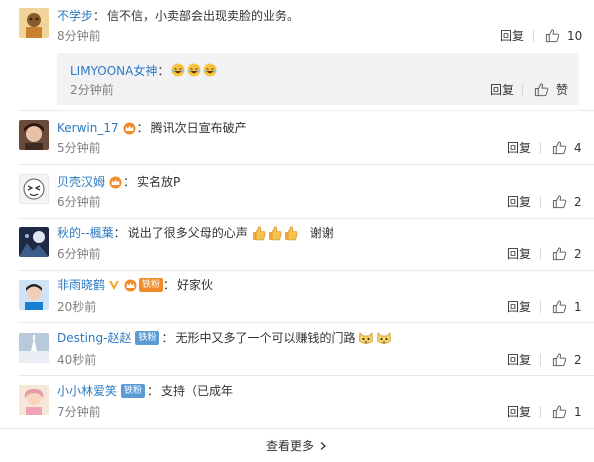 The image size is (594, 462). I want to click on timestamp: 8分钟前, so click(79, 36).